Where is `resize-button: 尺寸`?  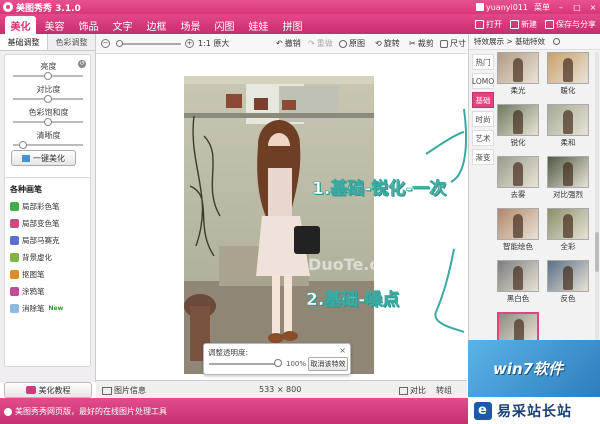 resize-button: 尺寸 is located at coordinates (453, 43).